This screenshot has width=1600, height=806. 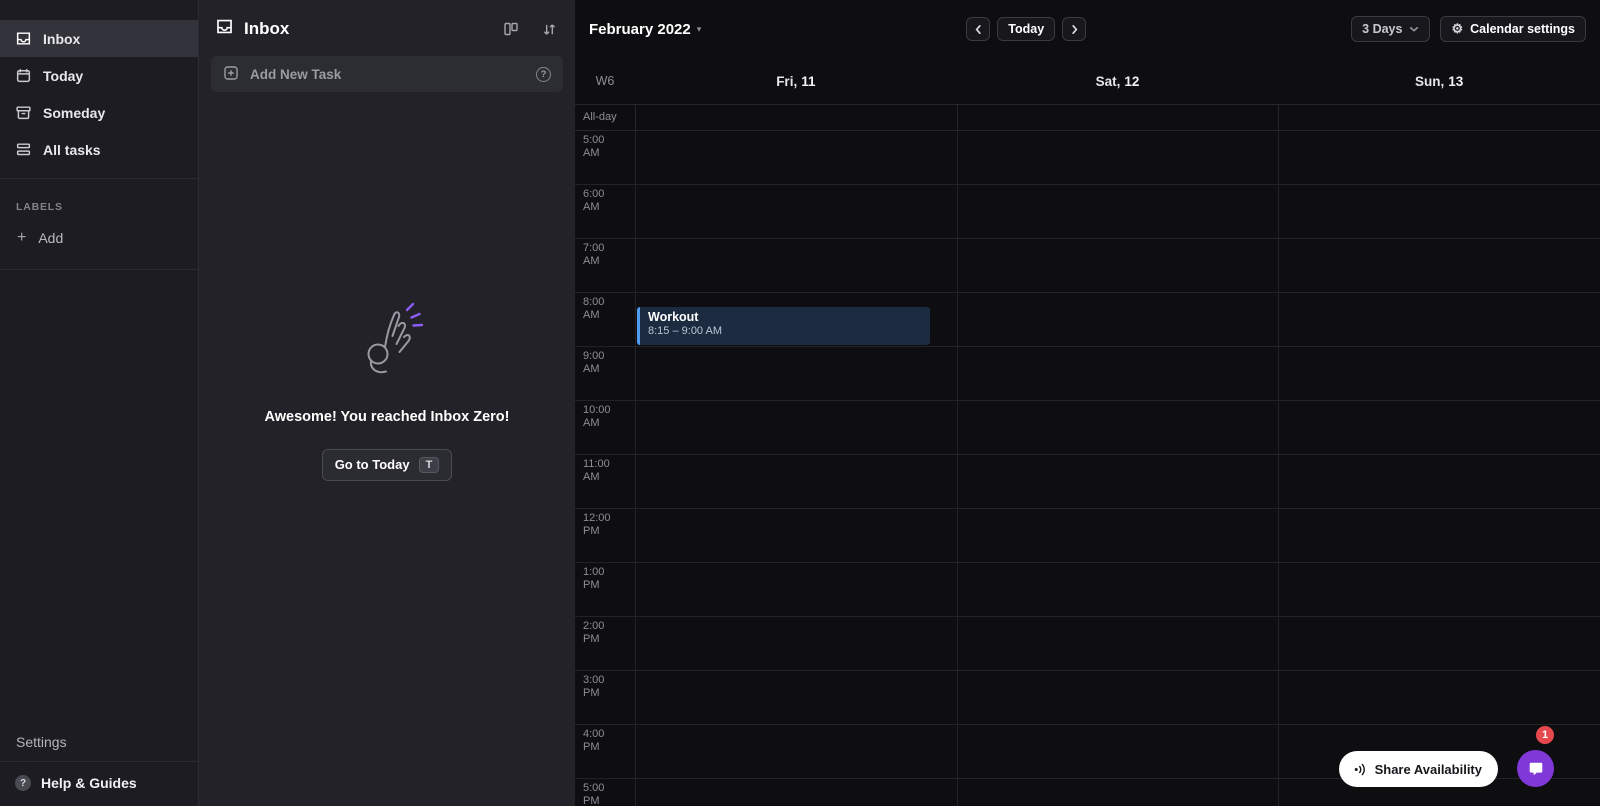 I want to click on calendar-nav: Today, so click(x=1026, y=29).